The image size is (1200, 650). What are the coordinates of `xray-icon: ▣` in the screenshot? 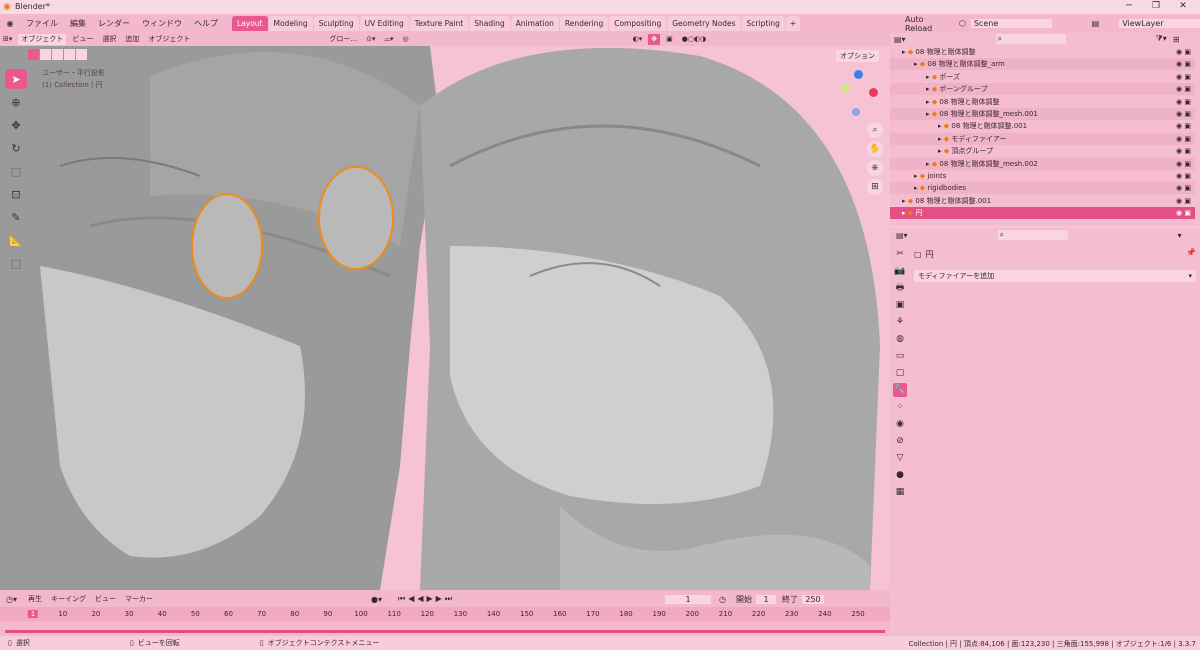 It's located at (669, 39).